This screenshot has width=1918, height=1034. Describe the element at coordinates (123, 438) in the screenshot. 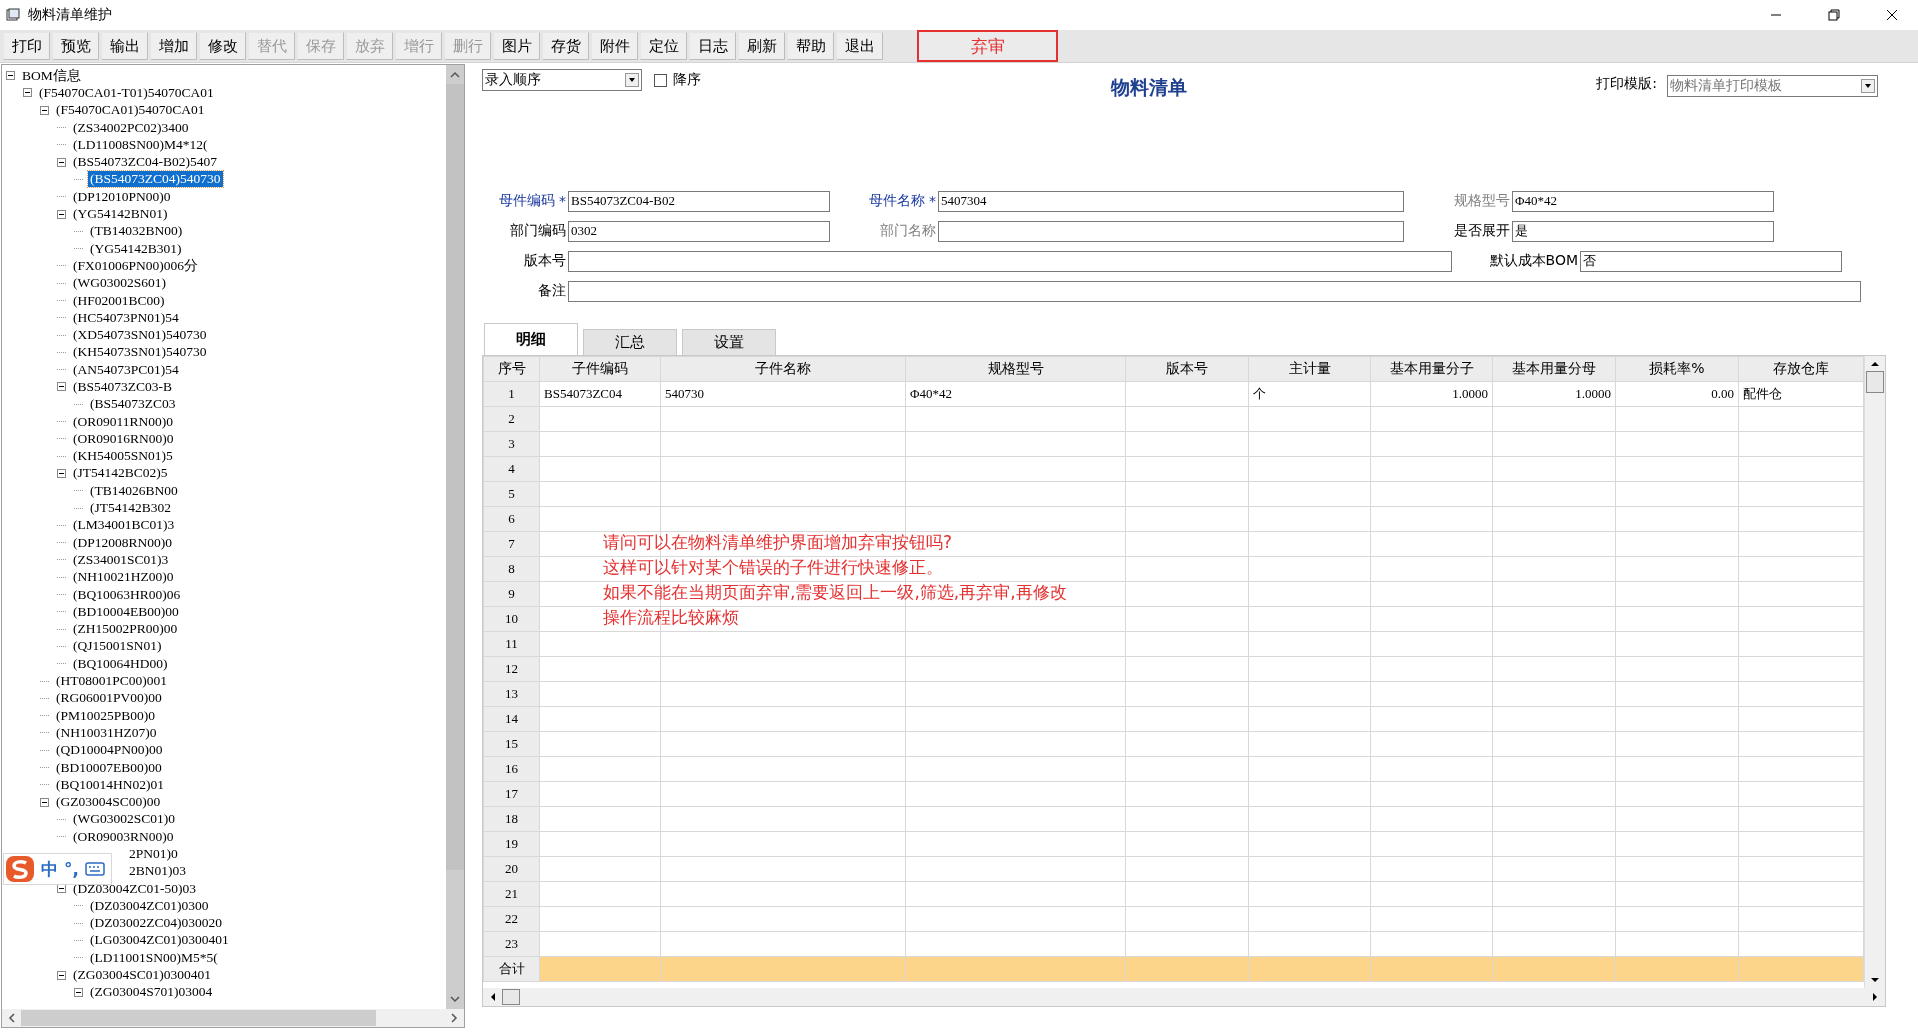

I see `tree-item: (OR09016RN00)0` at that location.